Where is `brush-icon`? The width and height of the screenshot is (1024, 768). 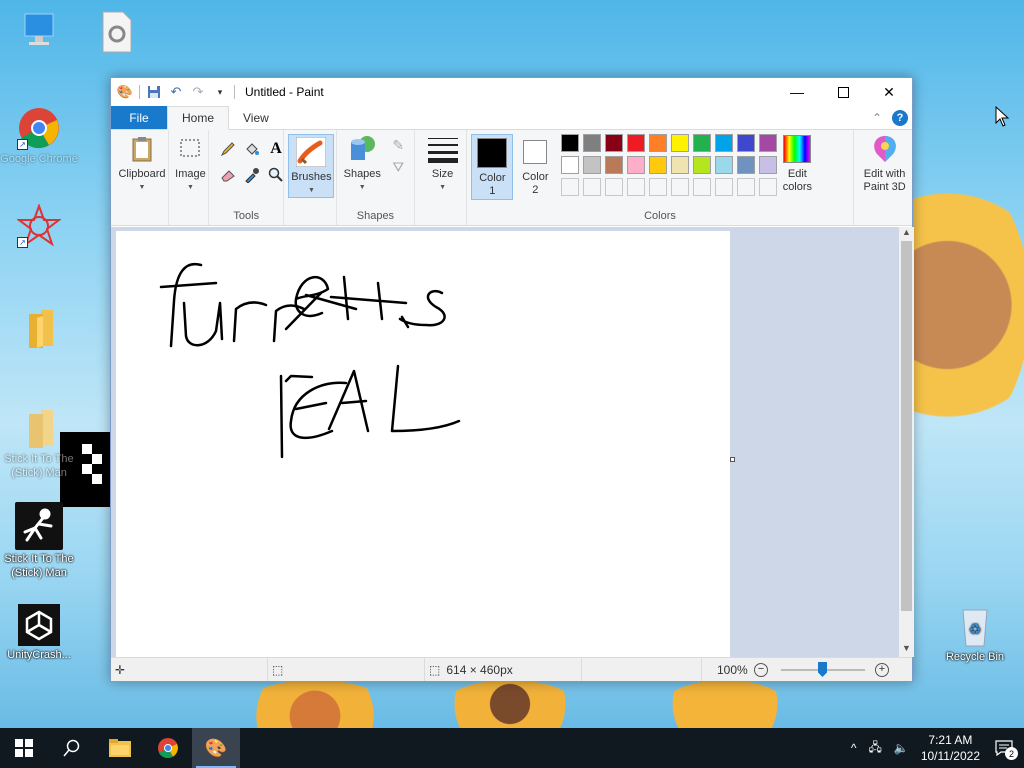
brush-icon is located at coordinates (311, 152).